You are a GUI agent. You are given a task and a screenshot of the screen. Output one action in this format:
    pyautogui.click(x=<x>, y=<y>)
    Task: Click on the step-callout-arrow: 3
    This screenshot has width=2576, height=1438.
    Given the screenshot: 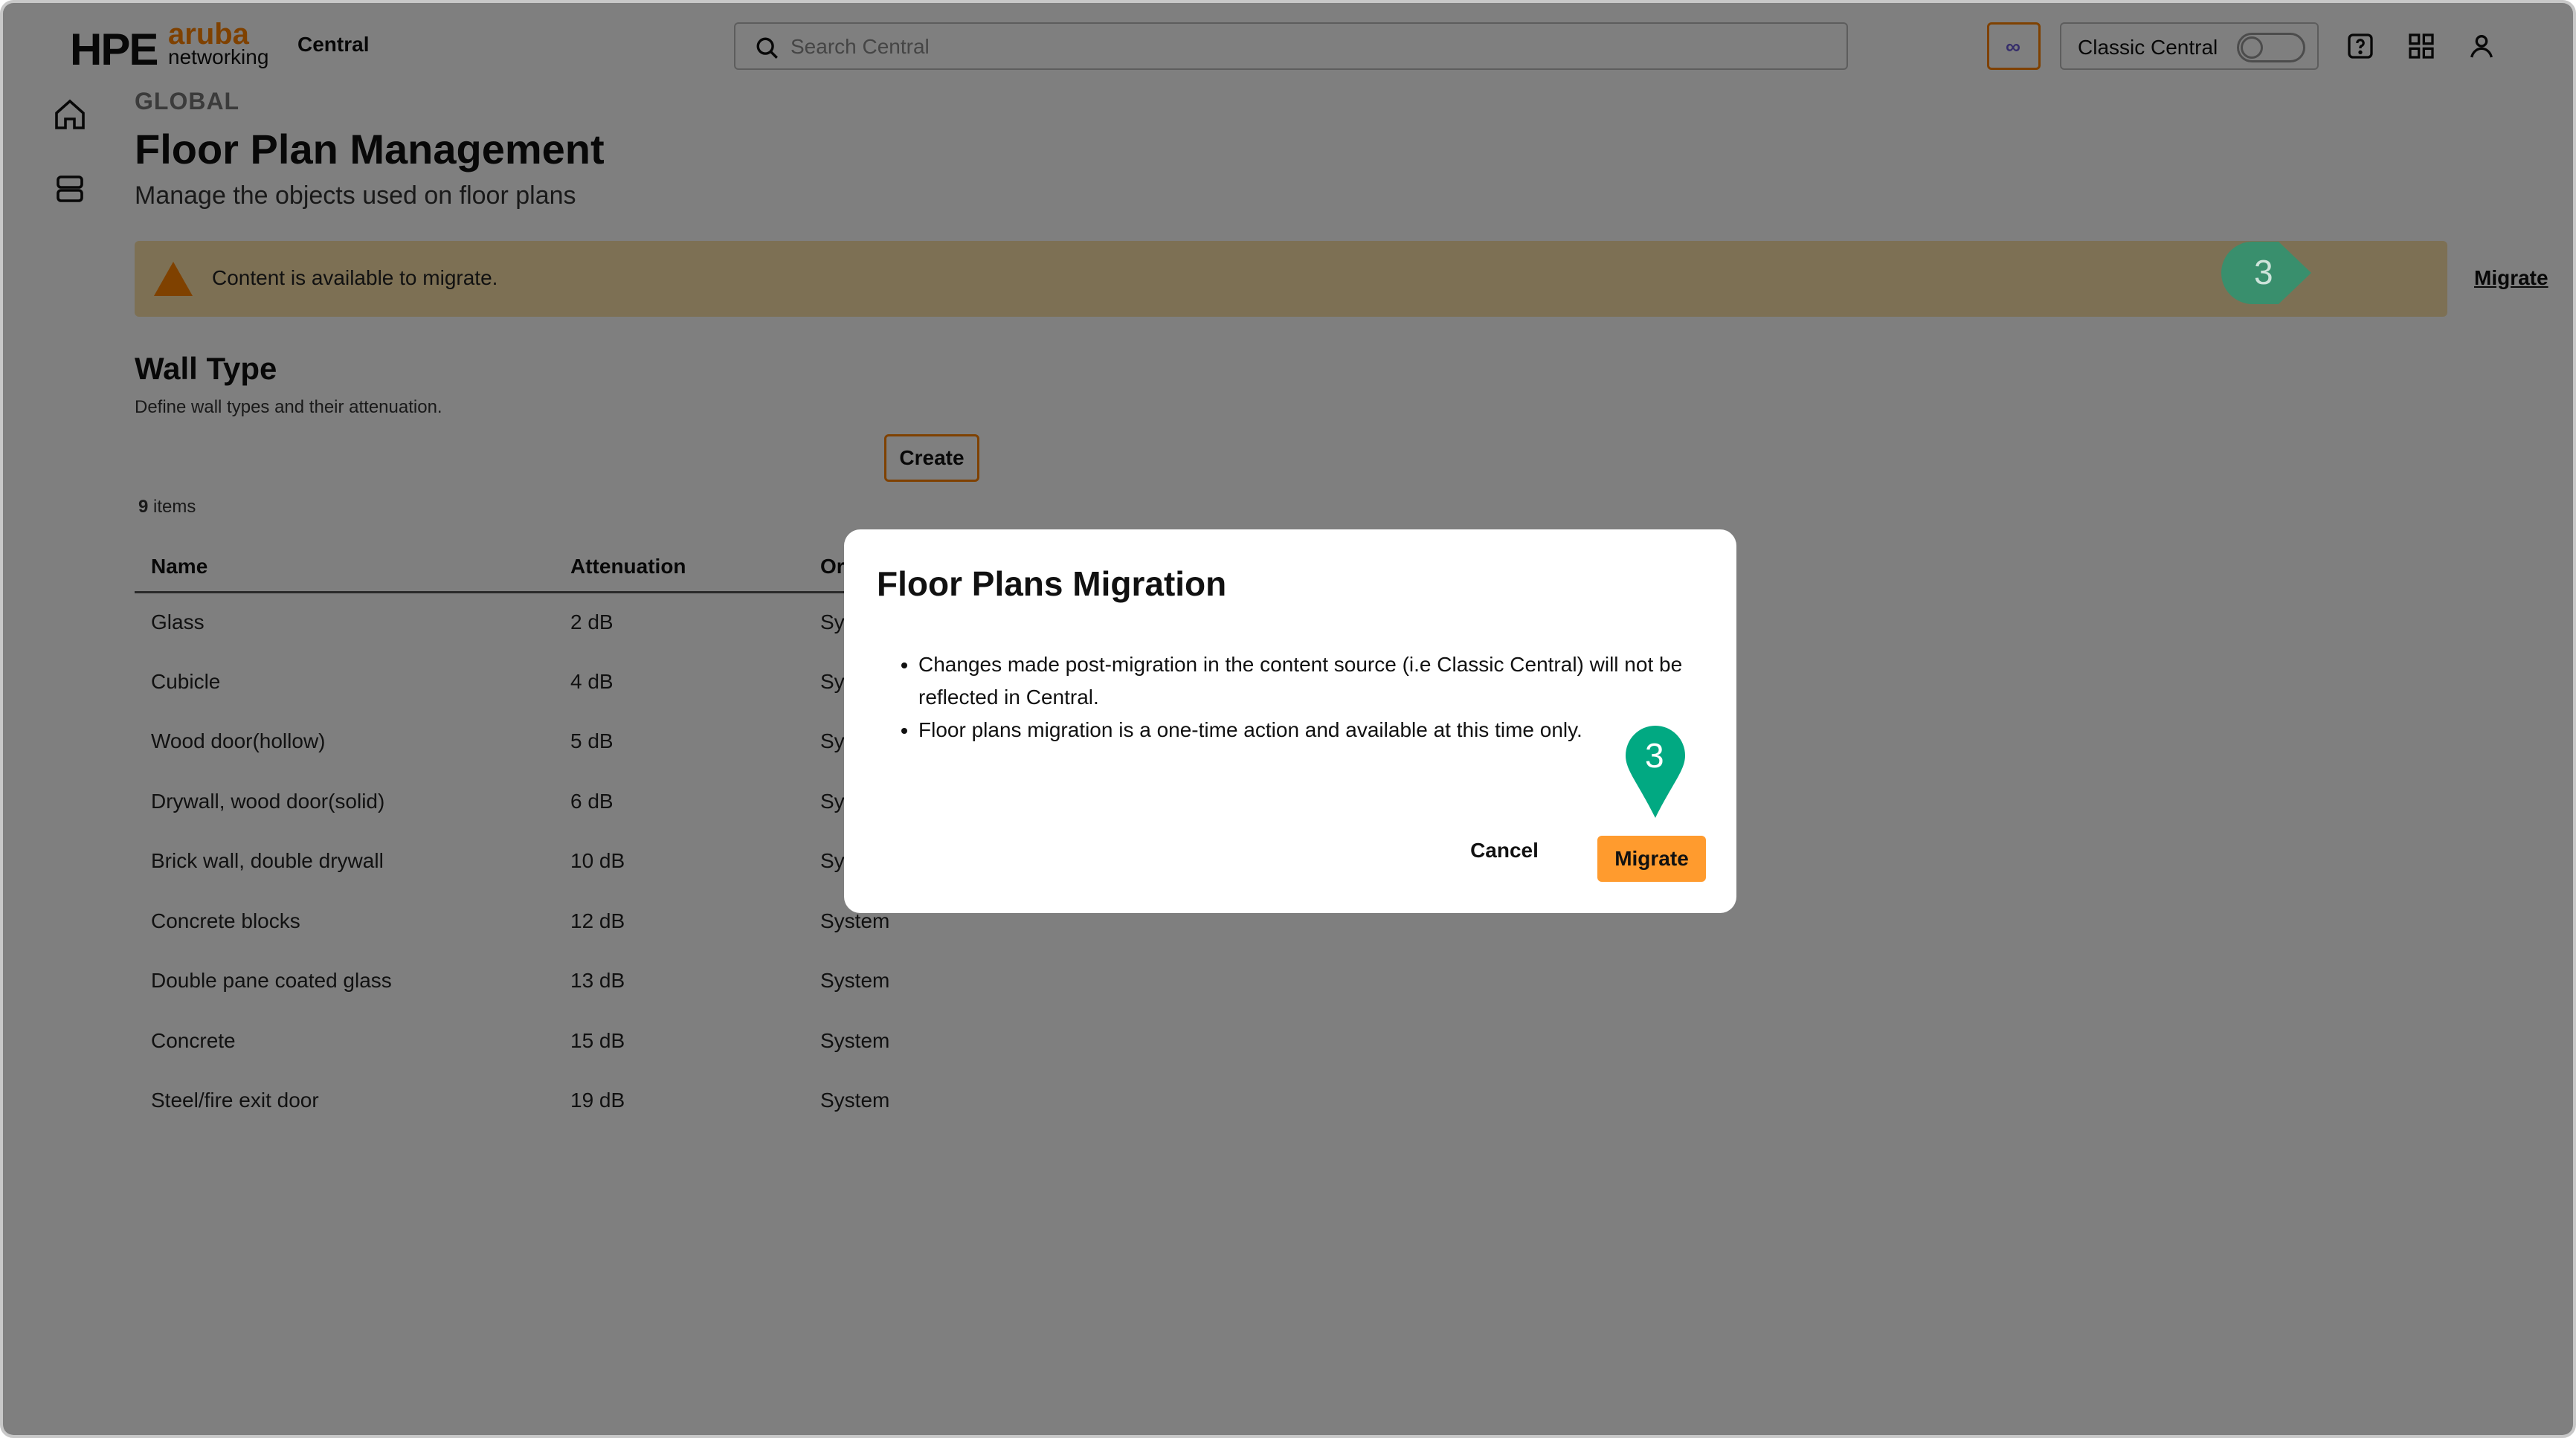 What is the action you would take?
    pyautogui.click(x=2266, y=273)
    